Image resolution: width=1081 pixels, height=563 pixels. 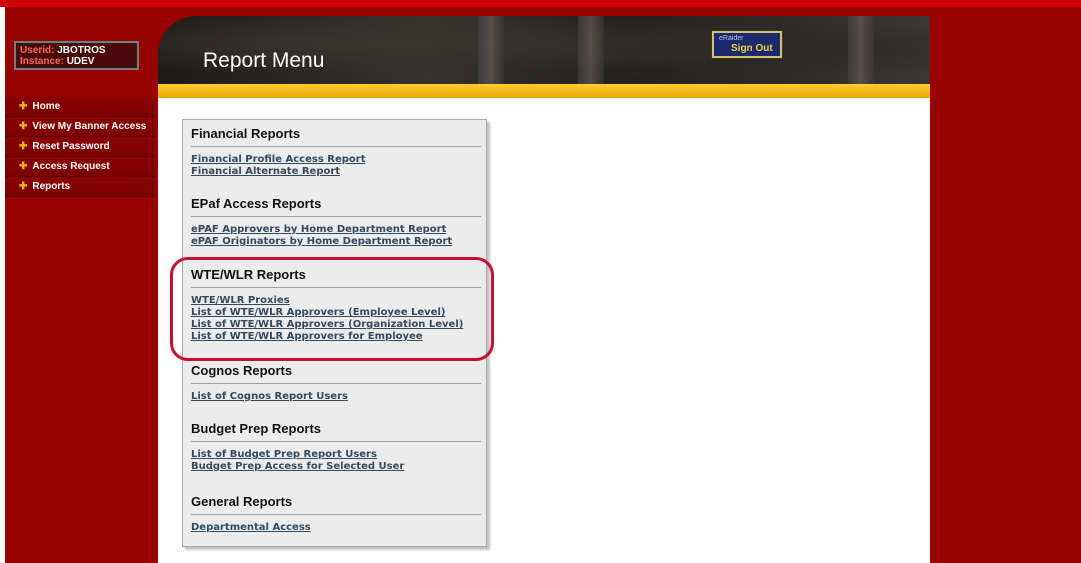 What do you see at coordinates (336, 230) in the screenshot?
I see `report-link-epaf-approvers: ePAF Approvers by Home Department Report` at bounding box center [336, 230].